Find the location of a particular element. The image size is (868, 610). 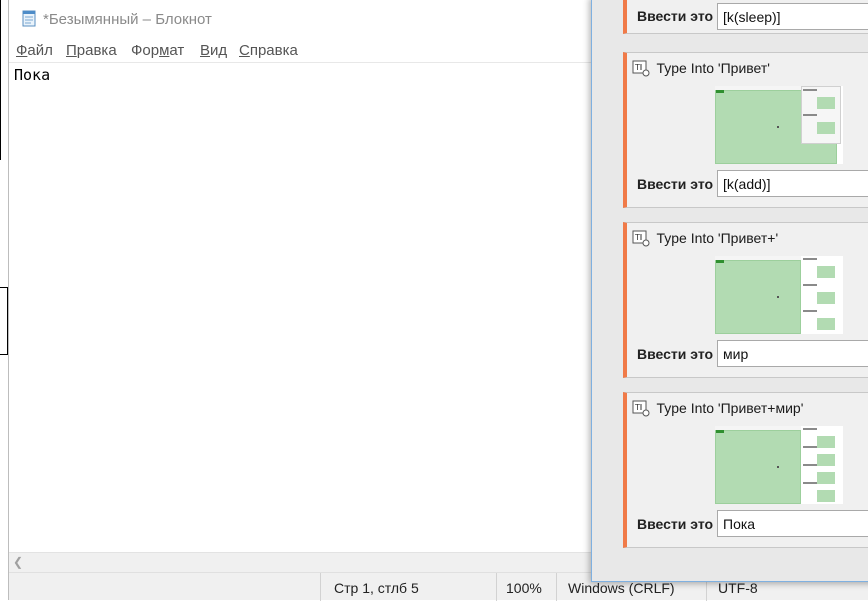

activity-header: T Type Into 'Привет+мир' is located at coordinates (717, 409).